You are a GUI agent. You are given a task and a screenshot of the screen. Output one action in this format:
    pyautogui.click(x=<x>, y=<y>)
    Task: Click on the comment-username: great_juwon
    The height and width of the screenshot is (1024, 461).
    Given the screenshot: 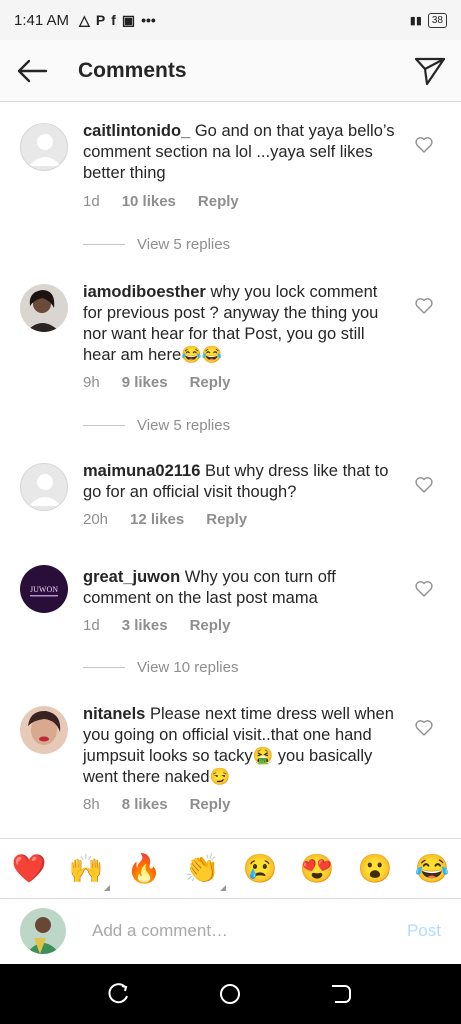 What is the action you would take?
    pyautogui.click(x=131, y=577)
    